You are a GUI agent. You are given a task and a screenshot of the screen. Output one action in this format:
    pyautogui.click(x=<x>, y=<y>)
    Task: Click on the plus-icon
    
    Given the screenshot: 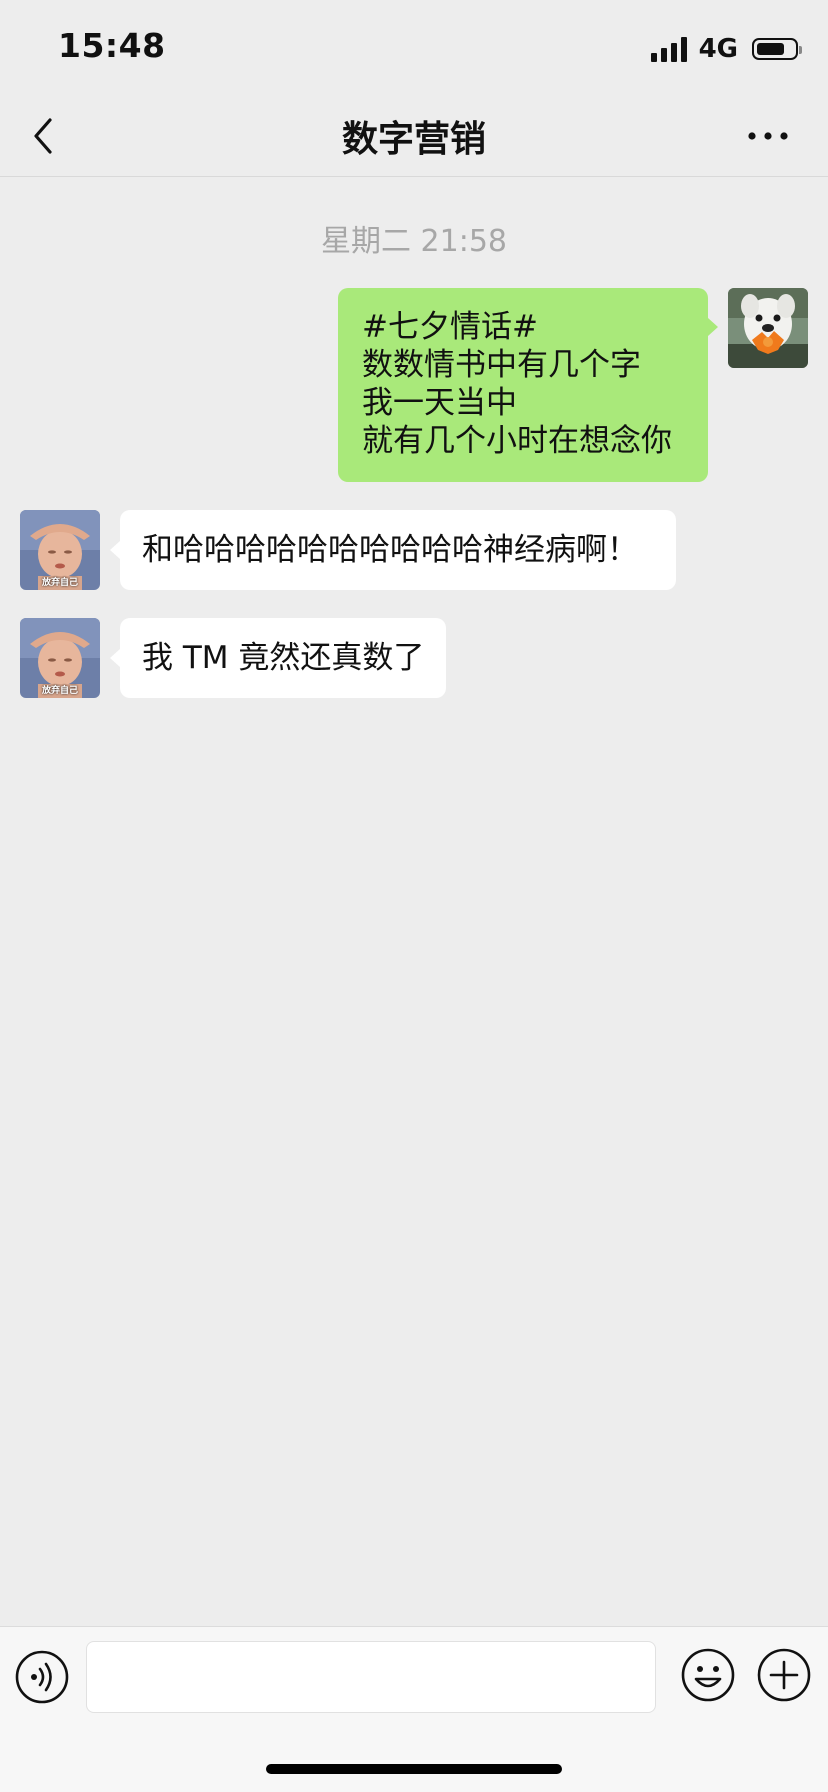 What is the action you would take?
    pyautogui.click(x=784, y=1675)
    